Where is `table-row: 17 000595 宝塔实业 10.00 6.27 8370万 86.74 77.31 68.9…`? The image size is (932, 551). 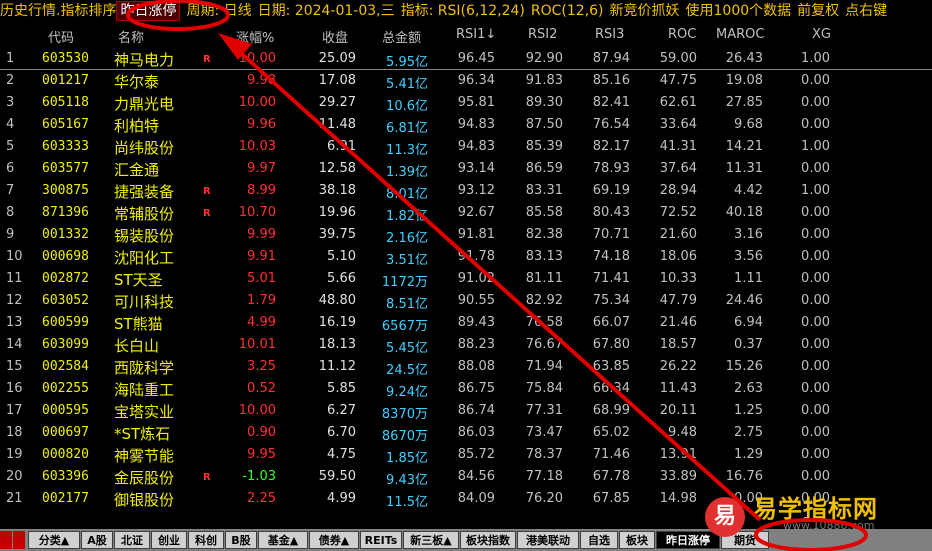 table-row: 17 000595 宝塔实业 10.00 6.27 8370万 86.74 77.31 68.9… is located at coordinates (466, 411).